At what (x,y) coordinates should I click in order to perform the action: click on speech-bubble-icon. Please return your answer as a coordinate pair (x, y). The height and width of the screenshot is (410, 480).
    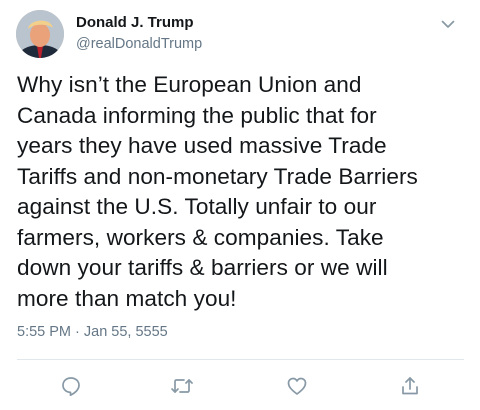
    Looking at the image, I should click on (71, 387).